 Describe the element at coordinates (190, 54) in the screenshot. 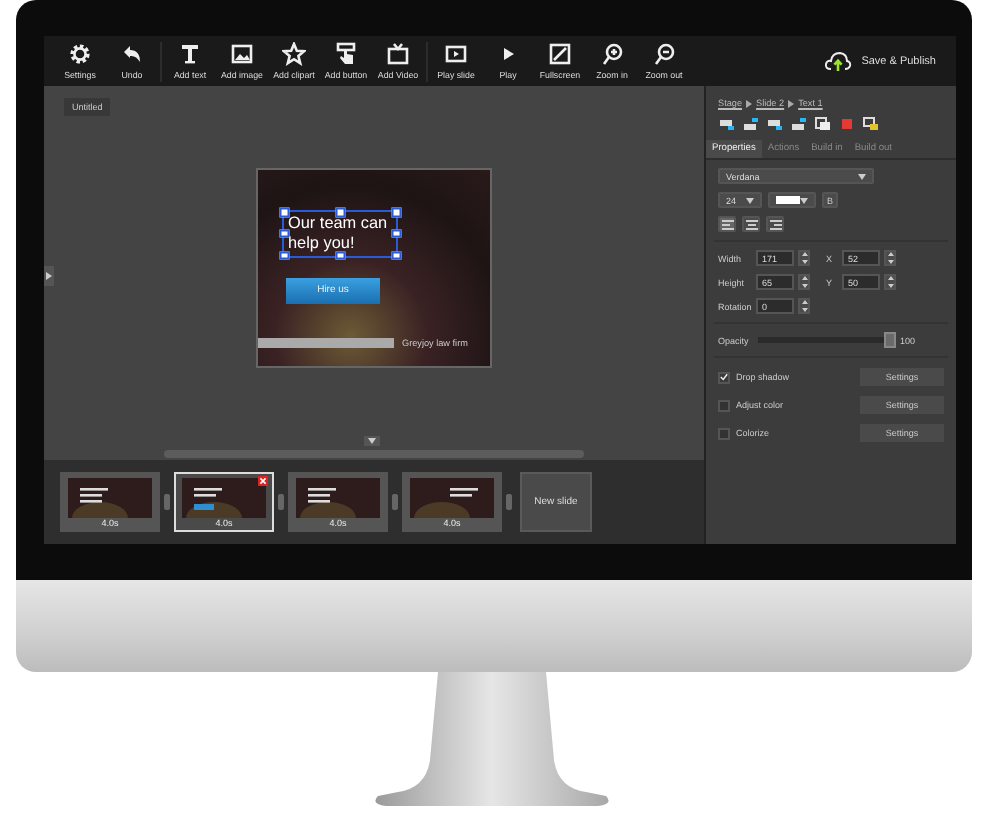

I see `text-icon` at that location.